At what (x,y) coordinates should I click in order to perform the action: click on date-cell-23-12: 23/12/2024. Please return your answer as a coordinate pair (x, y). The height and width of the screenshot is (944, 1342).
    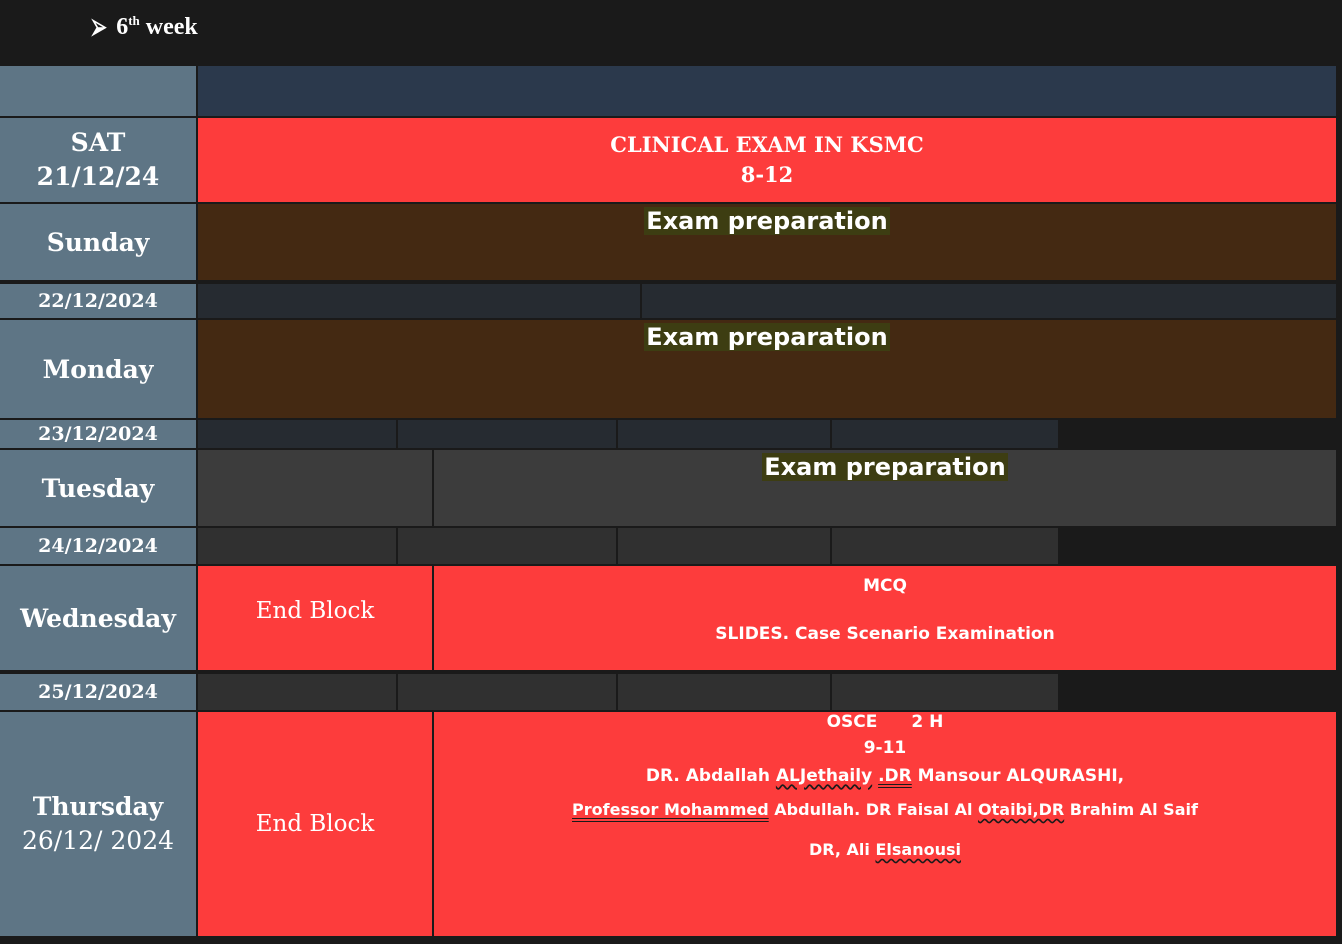
    Looking at the image, I should click on (98, 434).